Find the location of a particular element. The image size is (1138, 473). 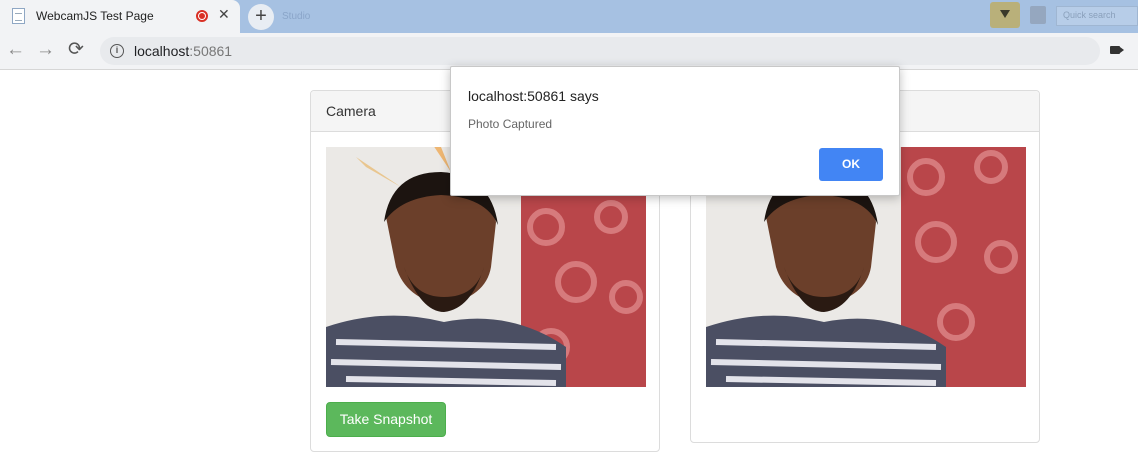

browser-tab: WebcamJS Test Page ✕ is located at coordinates (120, 16).